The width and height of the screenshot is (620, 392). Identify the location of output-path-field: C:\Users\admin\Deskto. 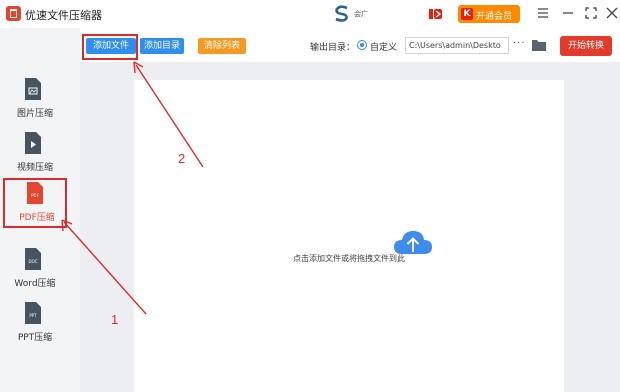
(457, 45).